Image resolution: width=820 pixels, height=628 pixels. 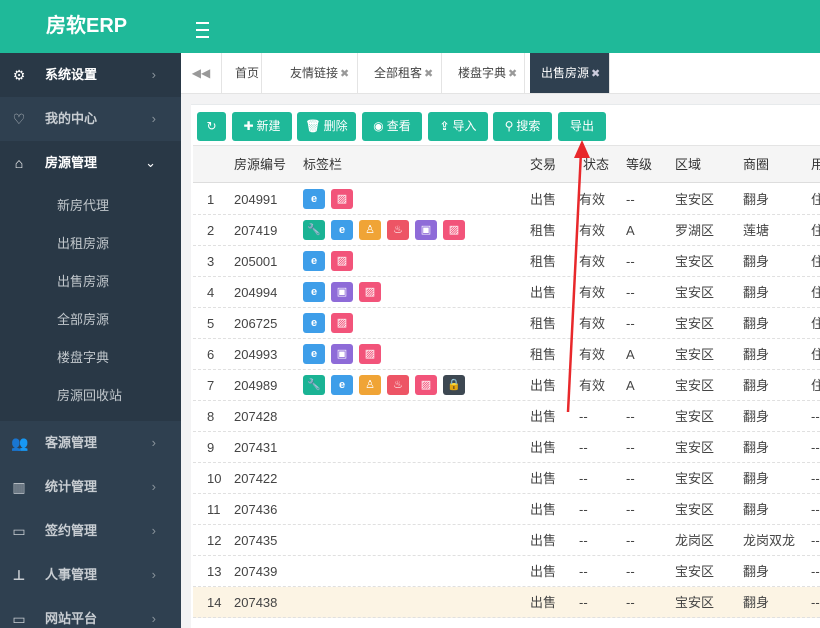 What do you see at coordinates (19, 75) in the screenshot?
I see `gears-icon: ⚙` at bounding box center [19, 75].